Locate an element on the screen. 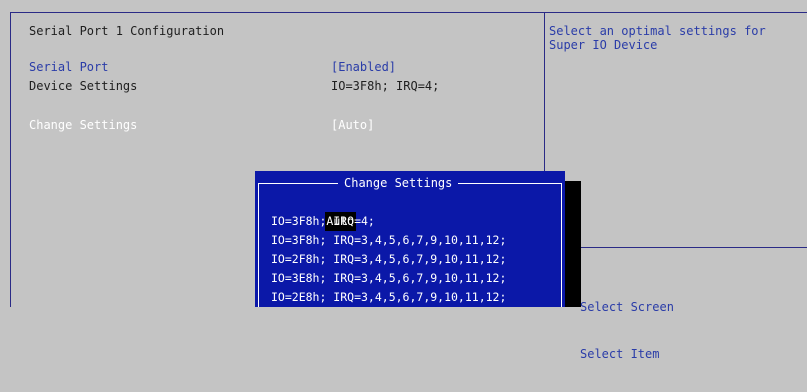  option-item: IO=2E8h; IRQ=3,4,5,6,7,9,10,11,12; is located at coordinates (416, 297).